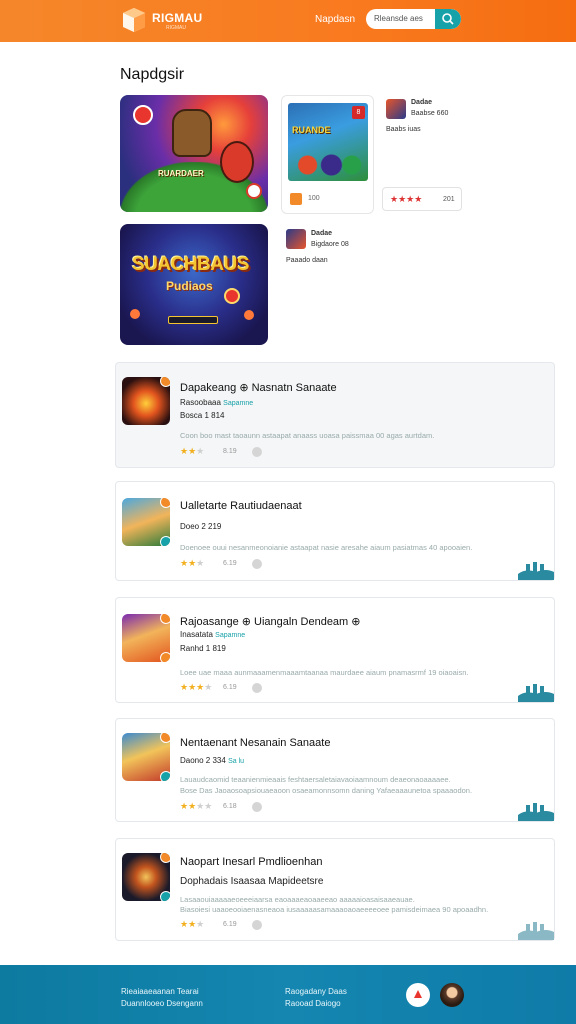 This screenshot has height=1024, width=576. What do you see at coordinates (203, 760) in the screenshot?
I see `app-meta: Daono 2 334` at bounding box center [203, 760].